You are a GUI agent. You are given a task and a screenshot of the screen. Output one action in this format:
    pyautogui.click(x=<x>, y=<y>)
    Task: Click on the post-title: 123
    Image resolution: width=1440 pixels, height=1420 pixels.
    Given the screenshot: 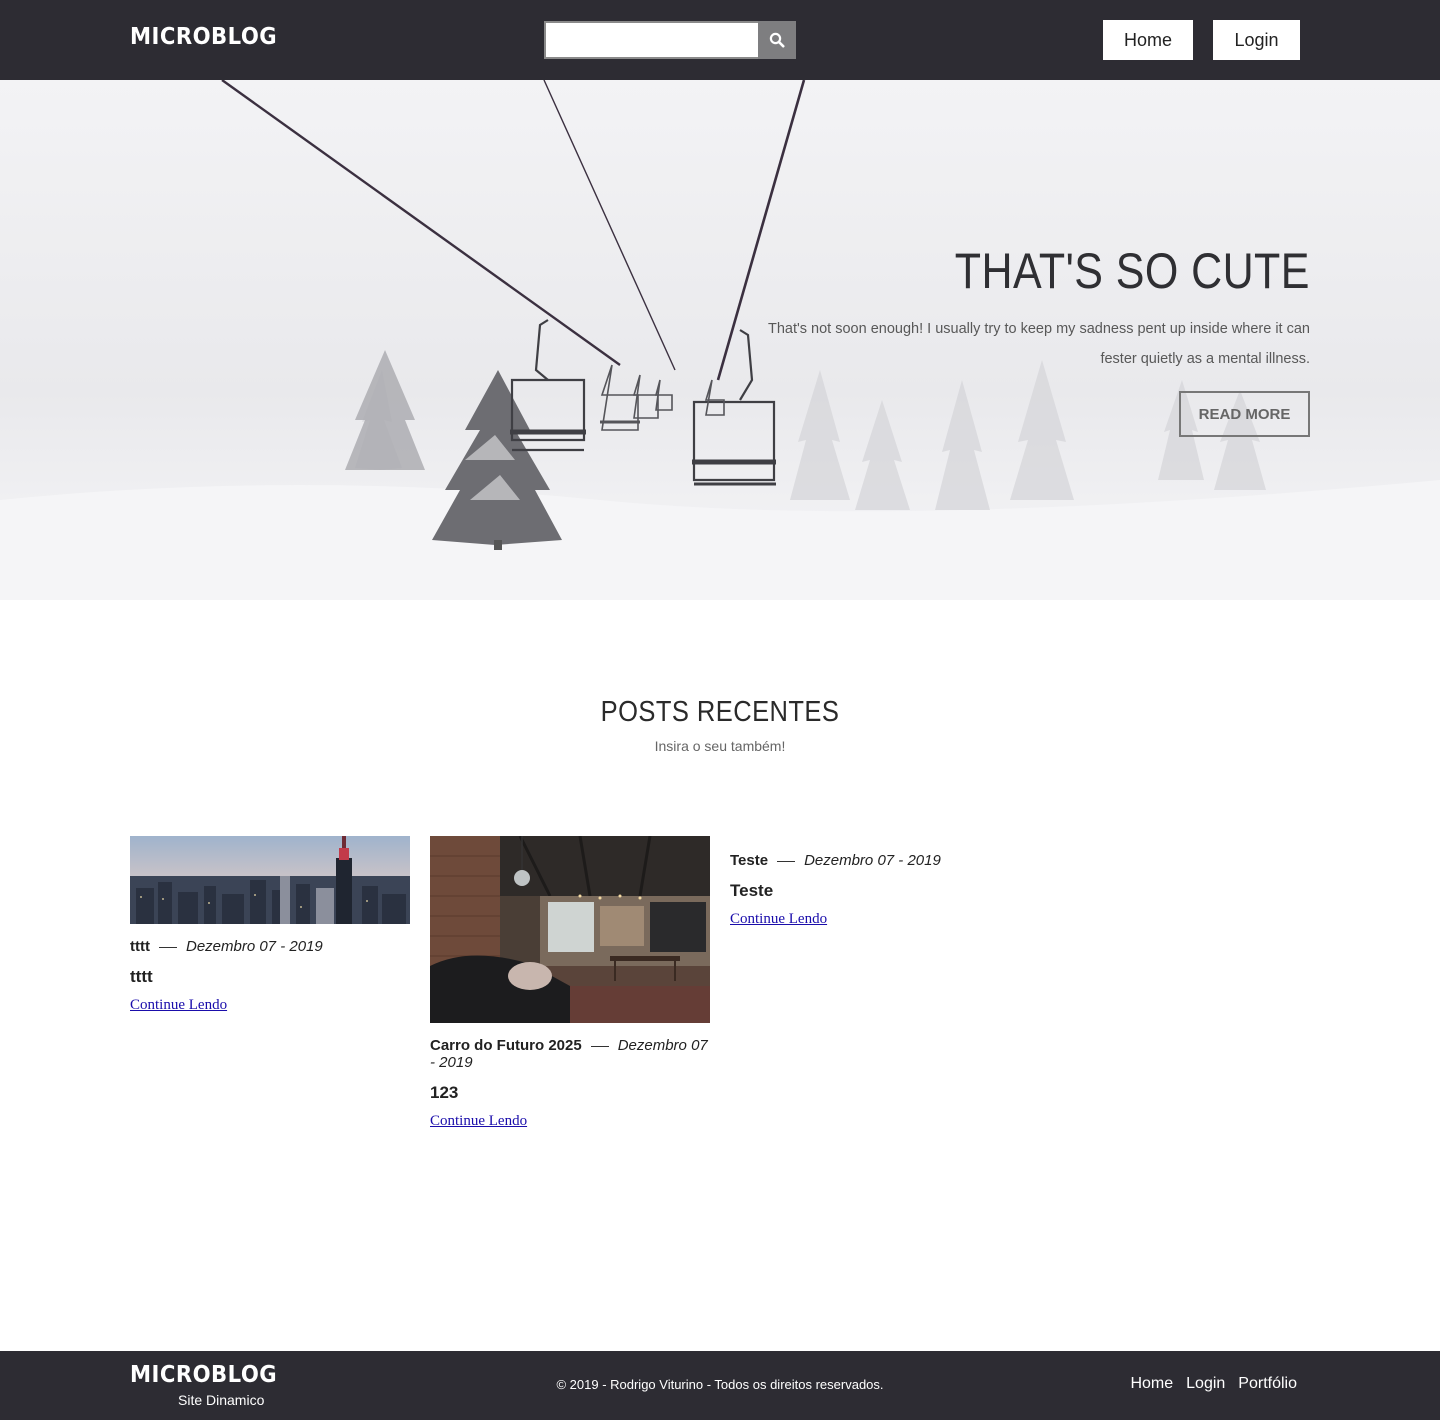 What is the action you would take?
    pyautogui.click(x=444, y=1092)
    